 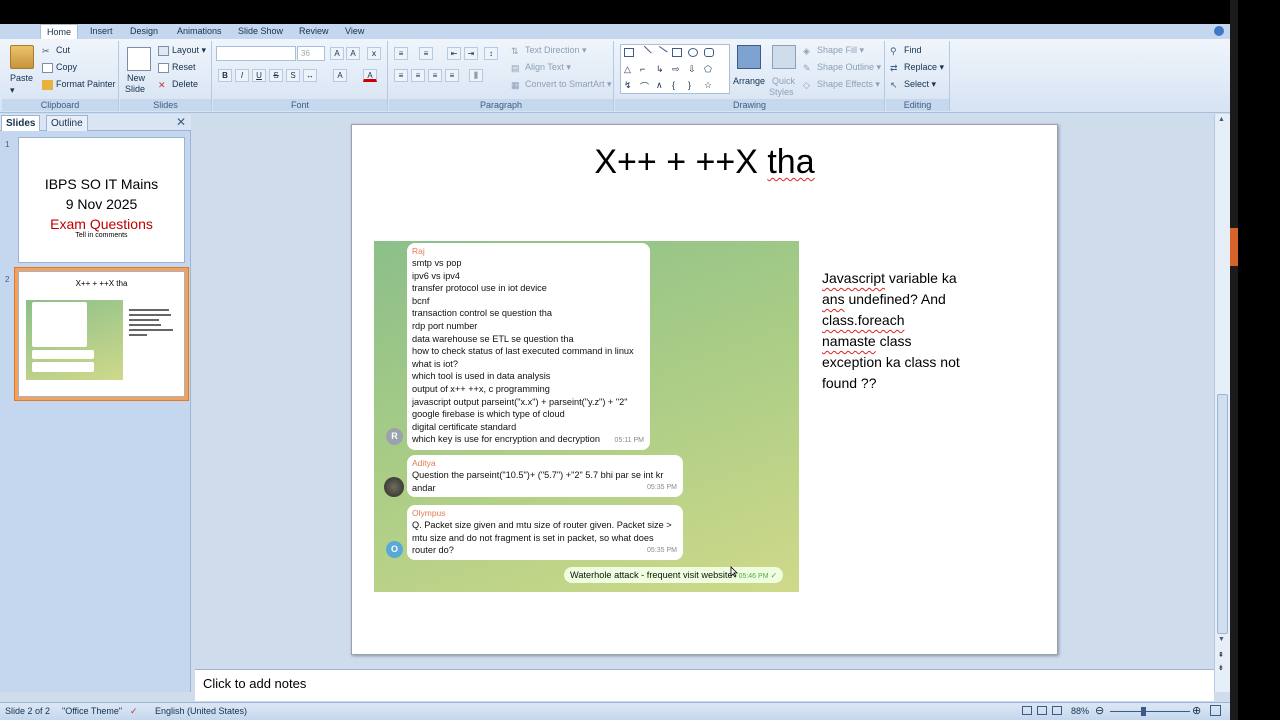 What do you see at coordinates (260, 31) in the screenshot?
I see `tab-slide-show: Slide Show` at bounding box center [260, 31].